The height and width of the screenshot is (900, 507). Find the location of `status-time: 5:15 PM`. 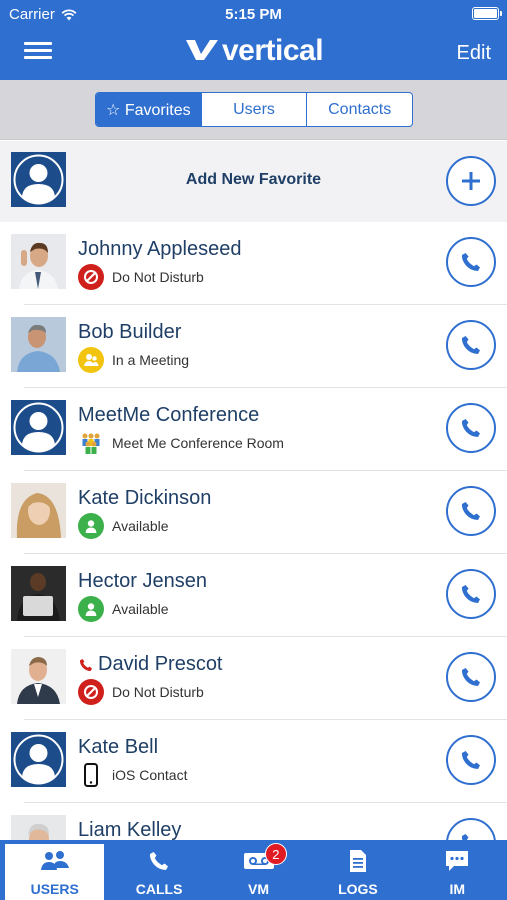

status-time: 5:15 PM is located at coordinates (253, 14).